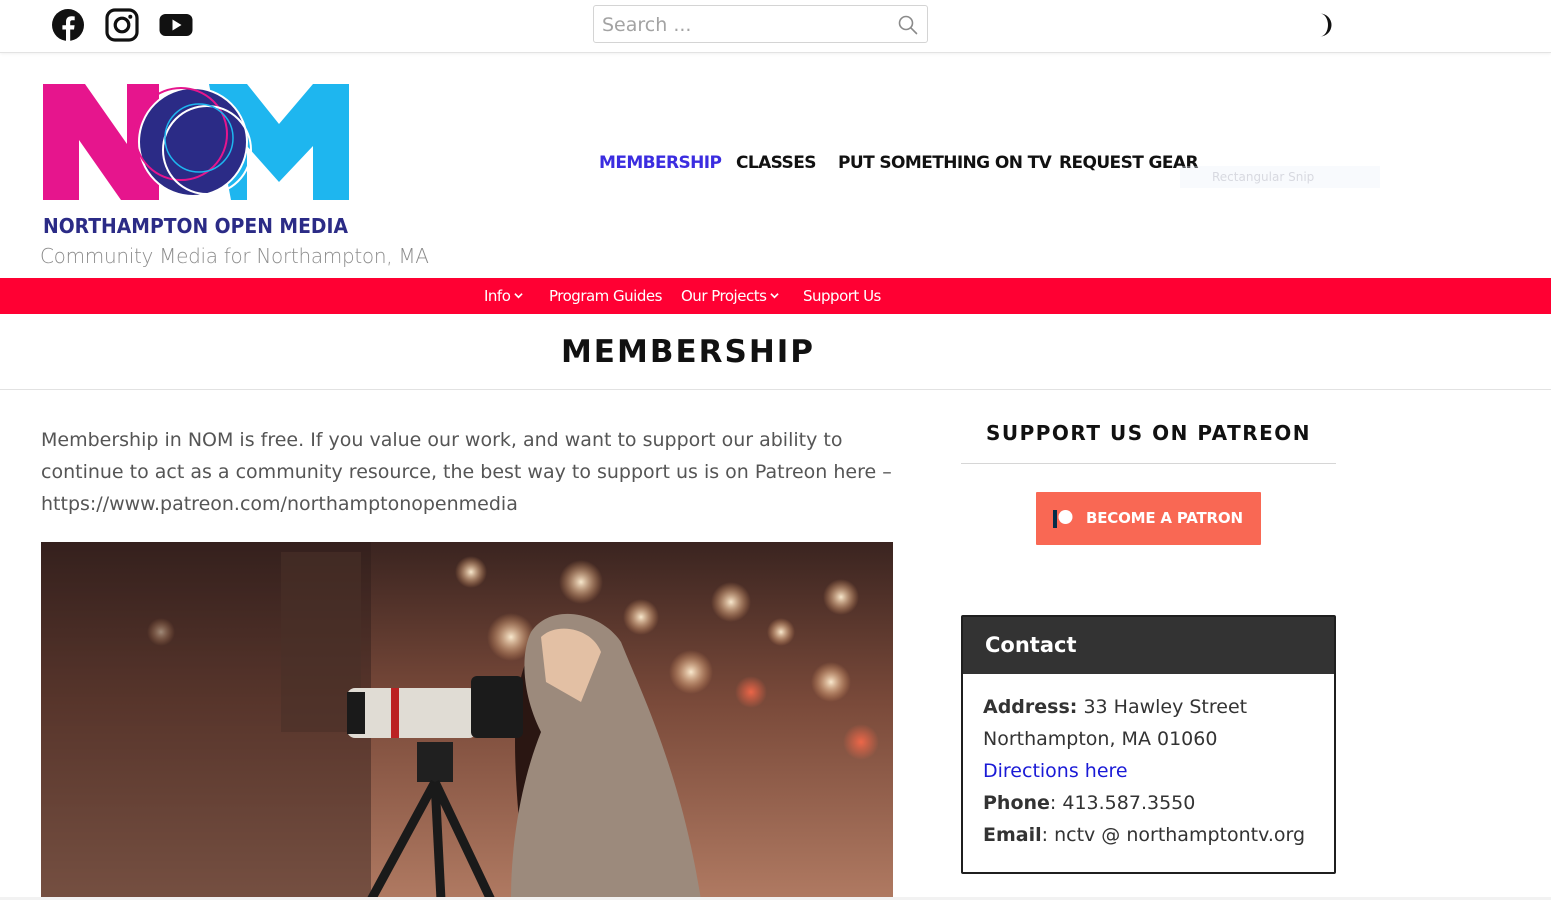 The height and width of the screenshot is (900, 1551). Describe the element at coordinates (842, 296) in the screenshot. I see `subnav-support-us: Support Us` at that location.